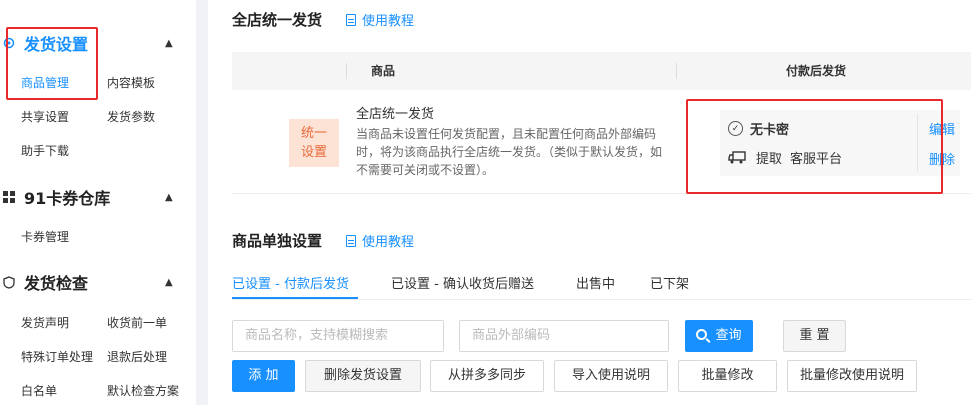  What do you see at coordinates (728, 335) in the screenshot?
I see `query-label: 查询` at bounding box center [728, 335].